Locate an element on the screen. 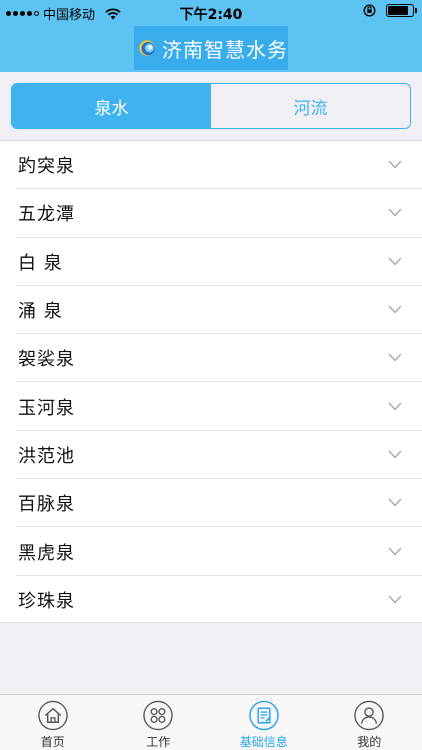 Image resolution: width=422 pixels, height=750 pixels. list-item: 趵突泉 is located at coordinates (211, 165).